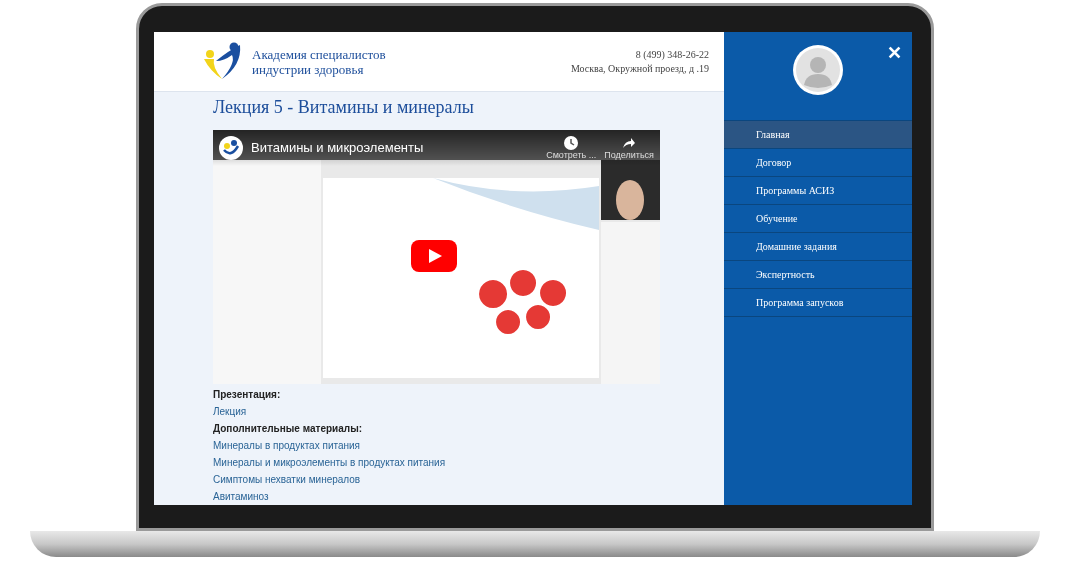 This screenshot has height=583, width=1070. I want to click on channel-avatar-icon, so click(231, 148).